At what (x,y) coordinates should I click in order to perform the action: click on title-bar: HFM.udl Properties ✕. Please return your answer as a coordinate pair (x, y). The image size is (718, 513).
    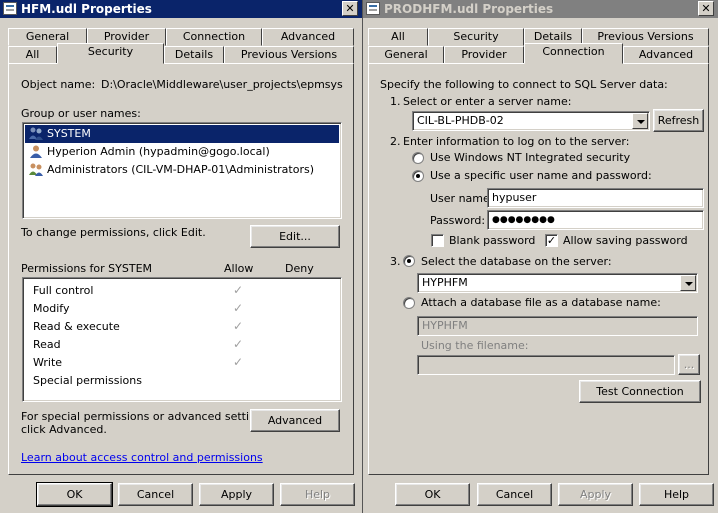
    Looking at the image, I should click on (181, 9).